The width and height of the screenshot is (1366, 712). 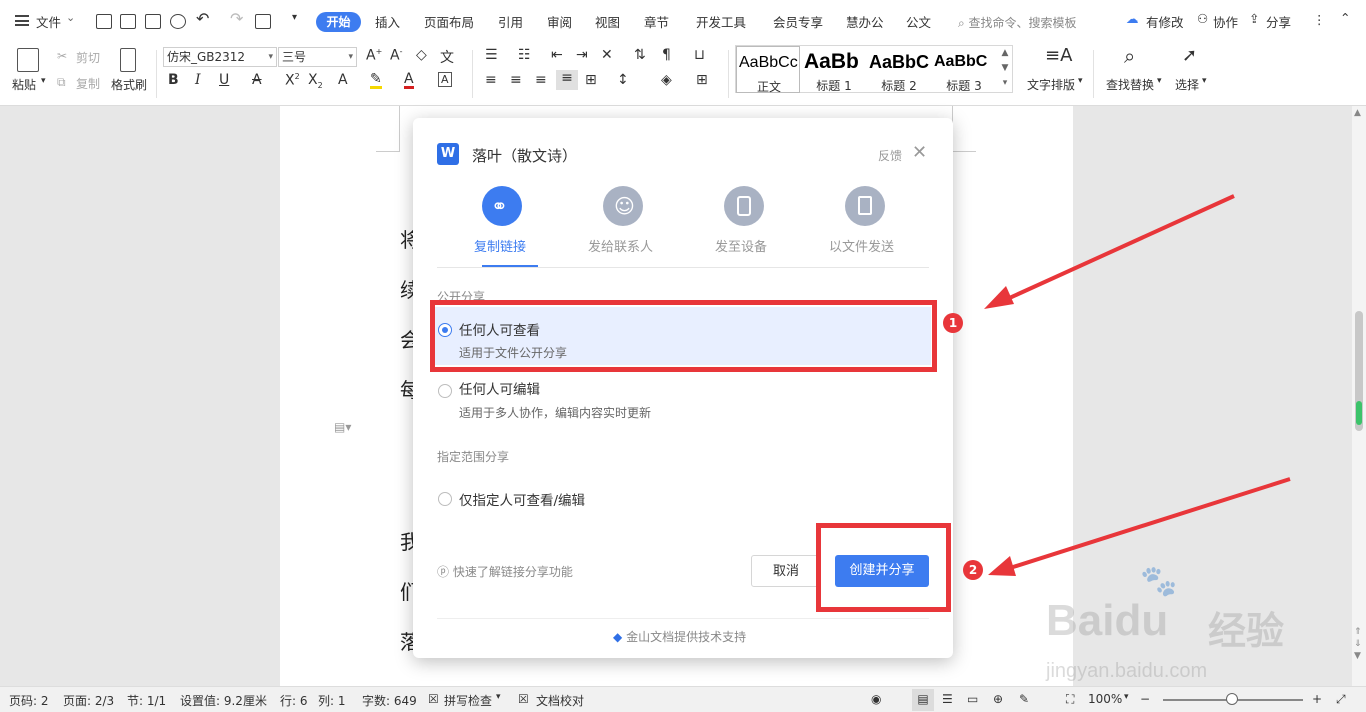 What do you see at coordinates (1246, 631) in the screenshot?
I see `watermark-brand-cn: 经验` at bounding box center [1246, 631].